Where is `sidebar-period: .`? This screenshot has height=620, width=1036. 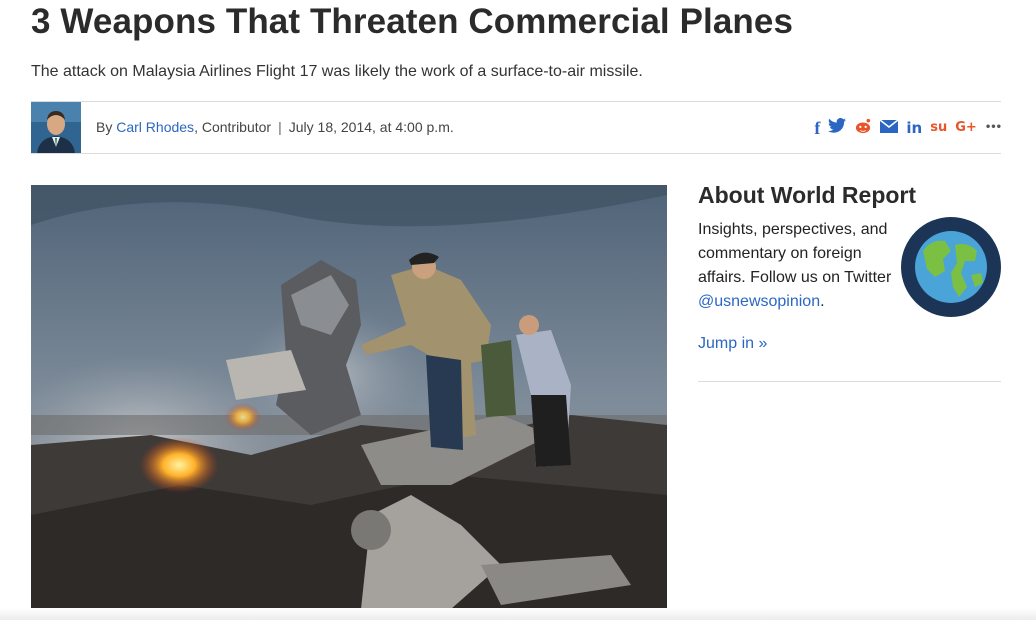
sidebar-period: . is located at coordinates (822, 301).